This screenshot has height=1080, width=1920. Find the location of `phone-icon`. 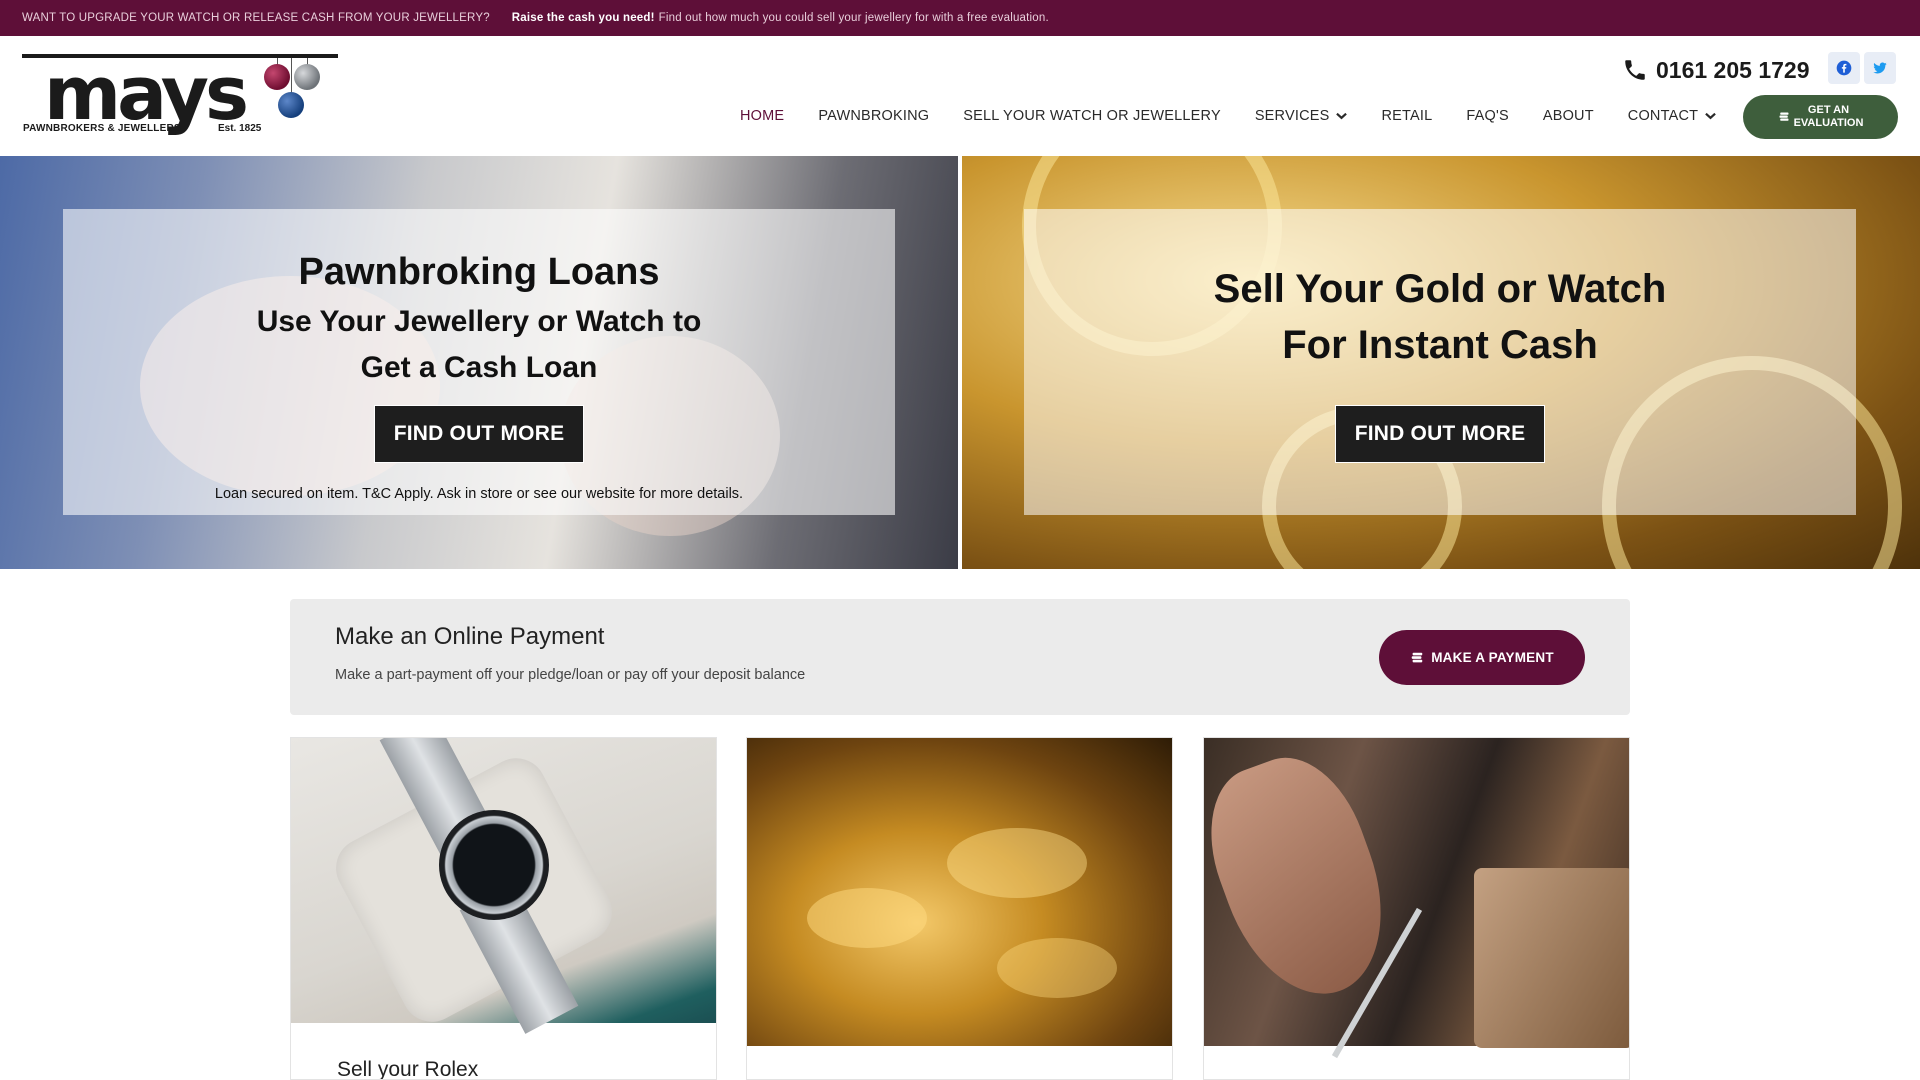

phone-icon is located at coordinates (1635, 70).